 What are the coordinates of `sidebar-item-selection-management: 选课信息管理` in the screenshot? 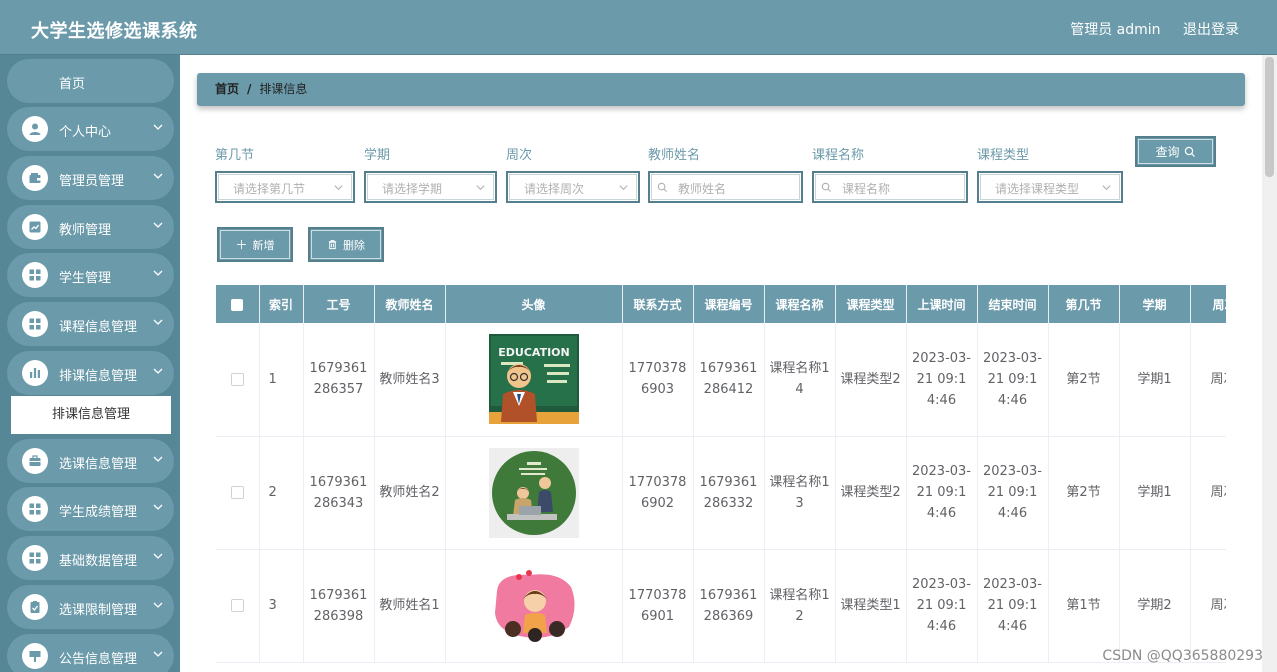 It's located at (90, 461).